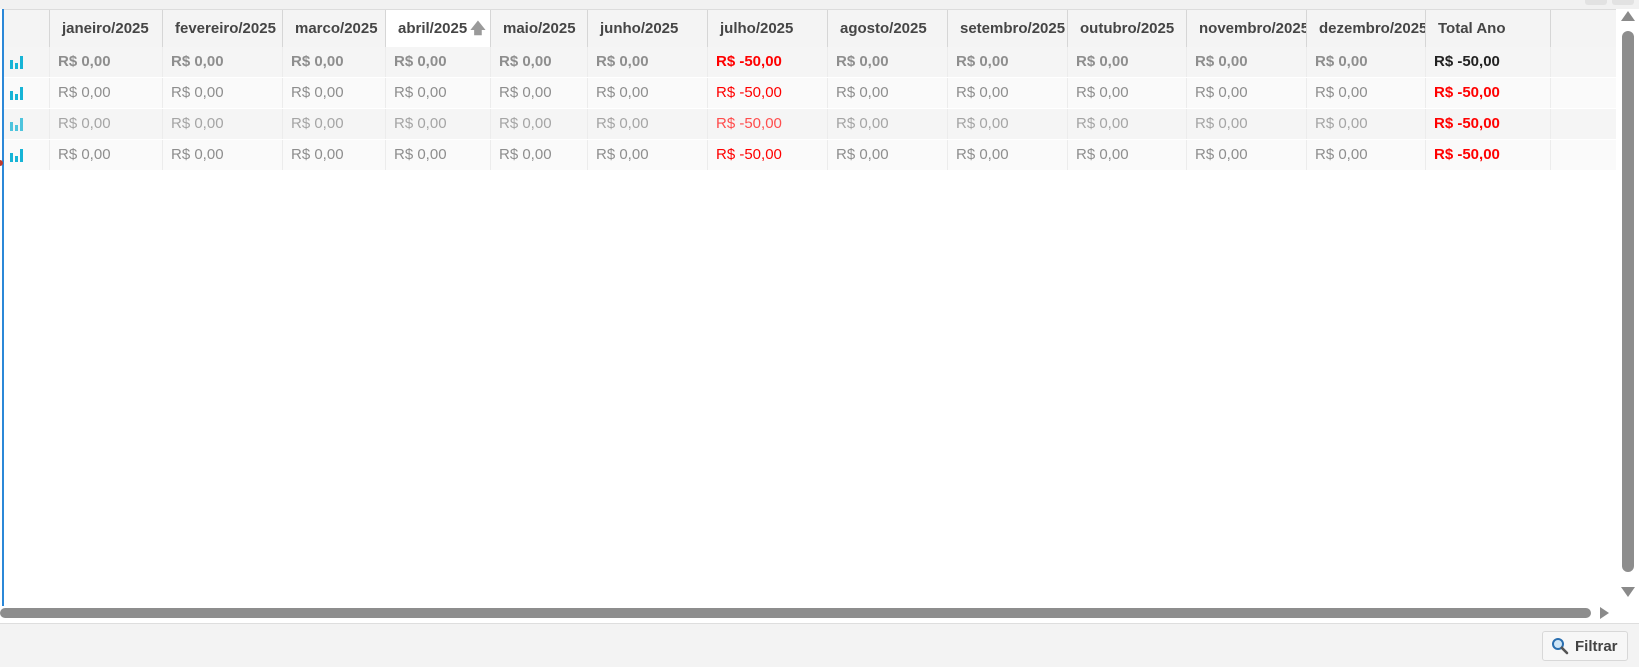  I want to click on column-header-label: abril/2025, so click(433, 28).